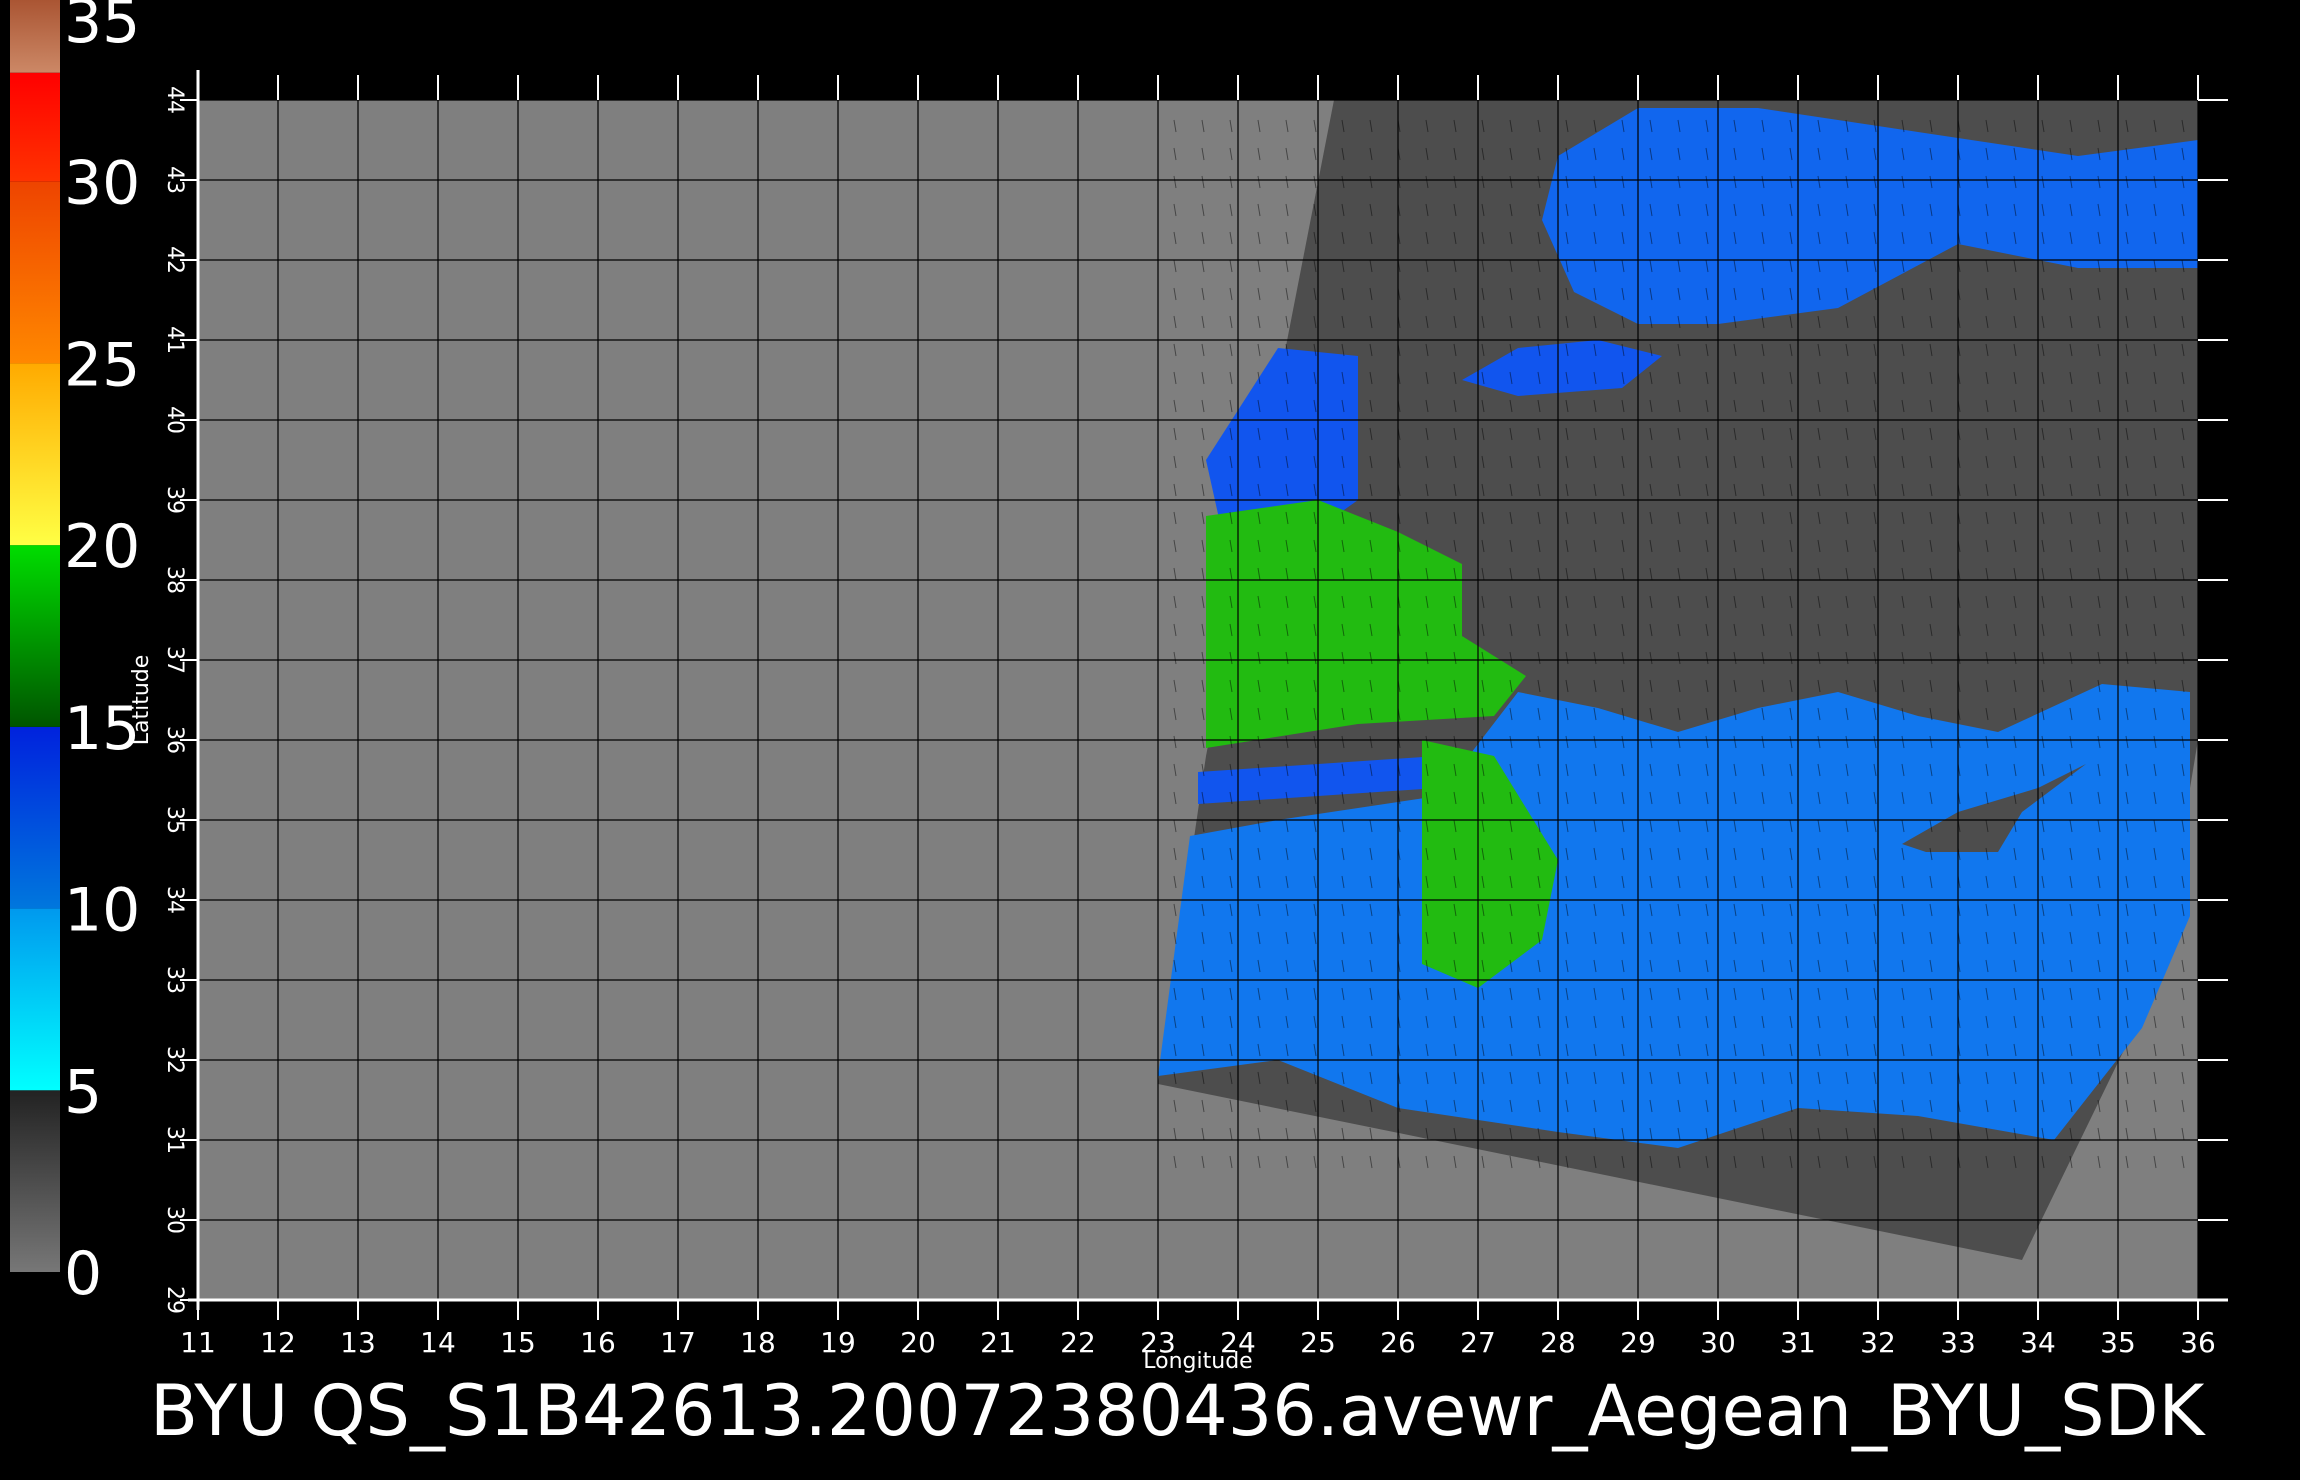 The image size is (2300, 1480). What do you see at coordinates (1078, 1342) in the screenshot?
I see `lon-tick-label: 22` at bounding box center [1078, 1342].